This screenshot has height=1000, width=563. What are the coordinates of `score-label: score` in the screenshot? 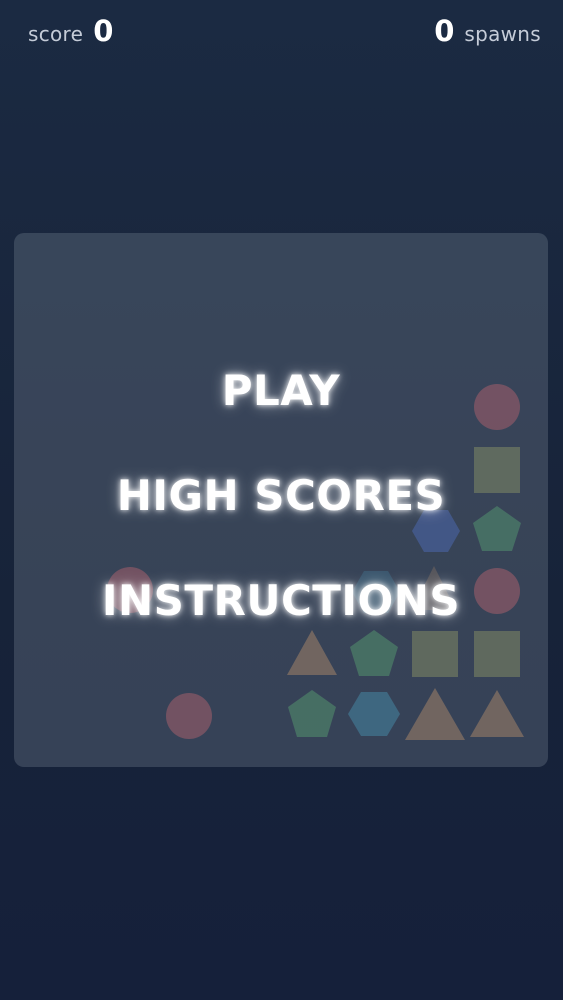 It's located at (56, 34).